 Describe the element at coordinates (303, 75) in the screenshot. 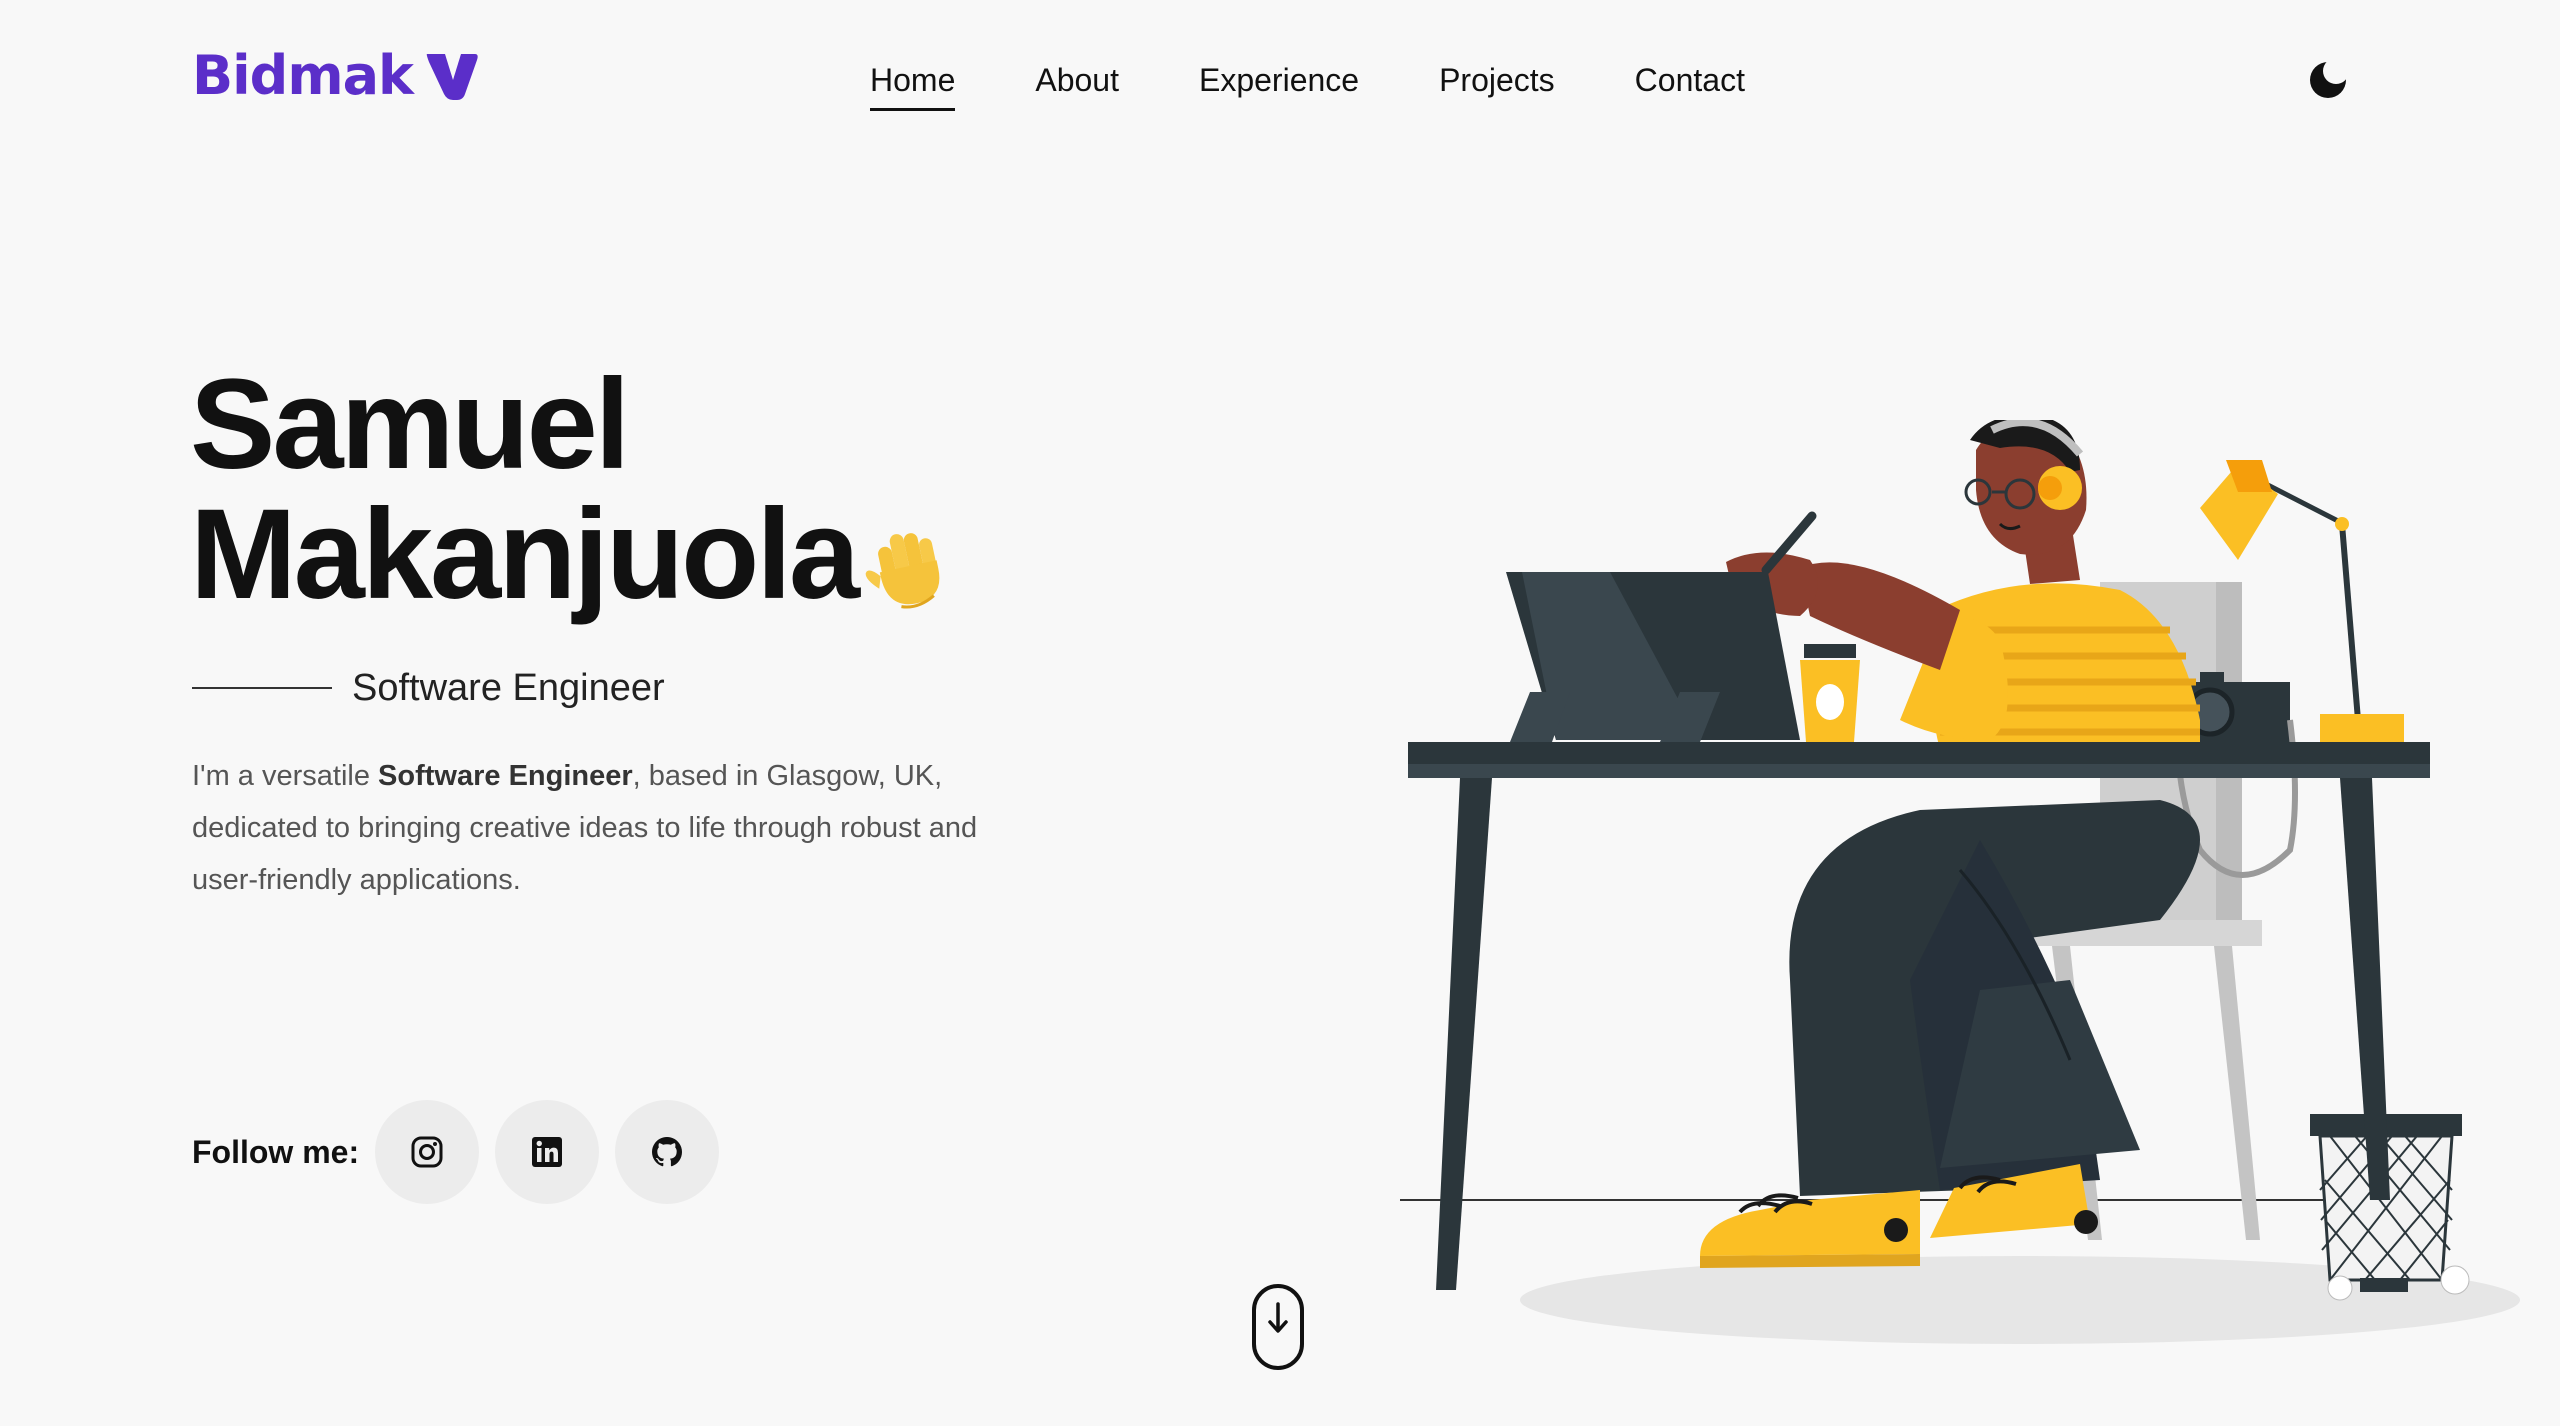

I see `logo-text: Bidmak` at that location.